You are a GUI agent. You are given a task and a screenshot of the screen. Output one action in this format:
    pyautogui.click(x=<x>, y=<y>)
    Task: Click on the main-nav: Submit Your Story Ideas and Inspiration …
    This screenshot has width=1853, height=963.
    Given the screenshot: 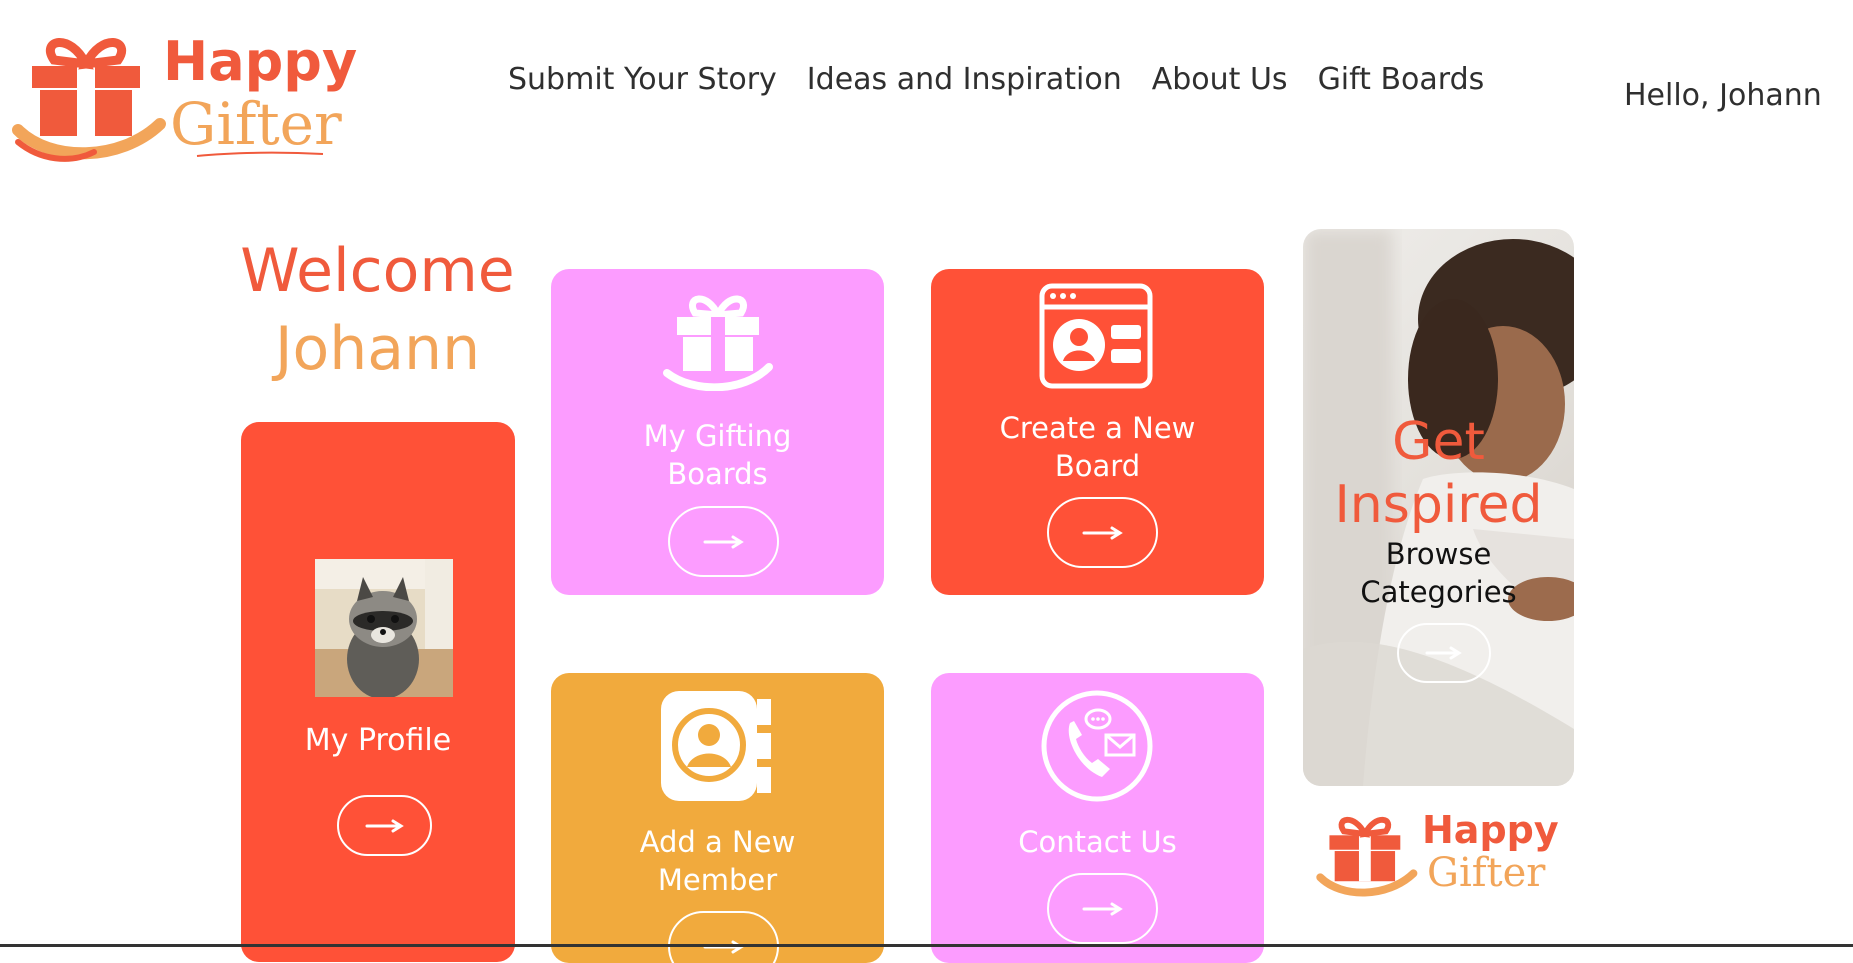 What is the action you would take?
    pyautogui.click(x=996, y=79)
    